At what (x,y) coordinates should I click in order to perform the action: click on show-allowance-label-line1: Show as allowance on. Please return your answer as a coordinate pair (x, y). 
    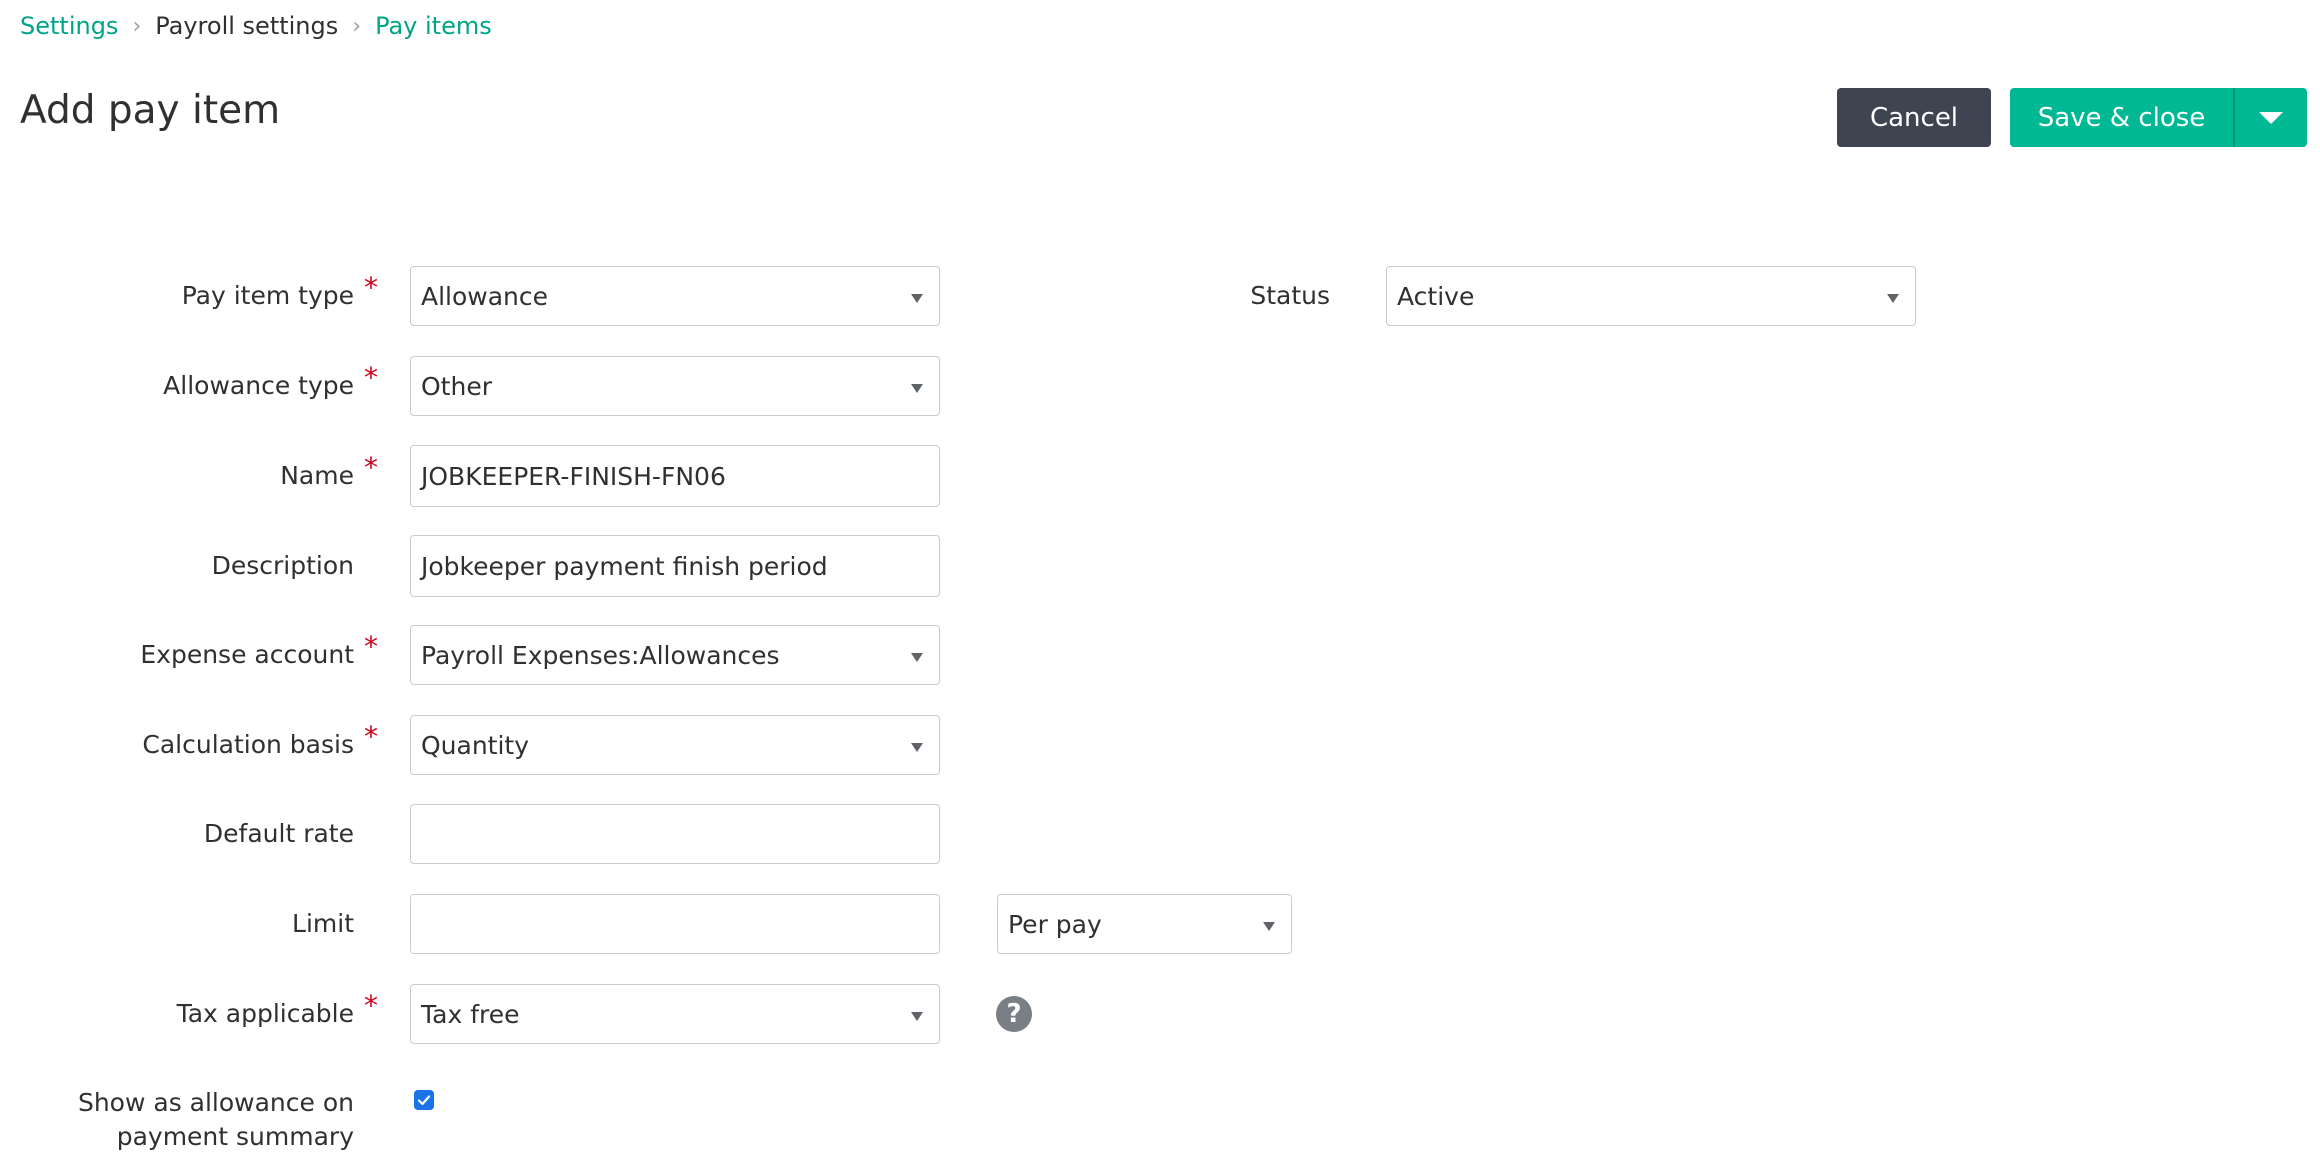
    Looking at the image, I should click on (215, 1102).